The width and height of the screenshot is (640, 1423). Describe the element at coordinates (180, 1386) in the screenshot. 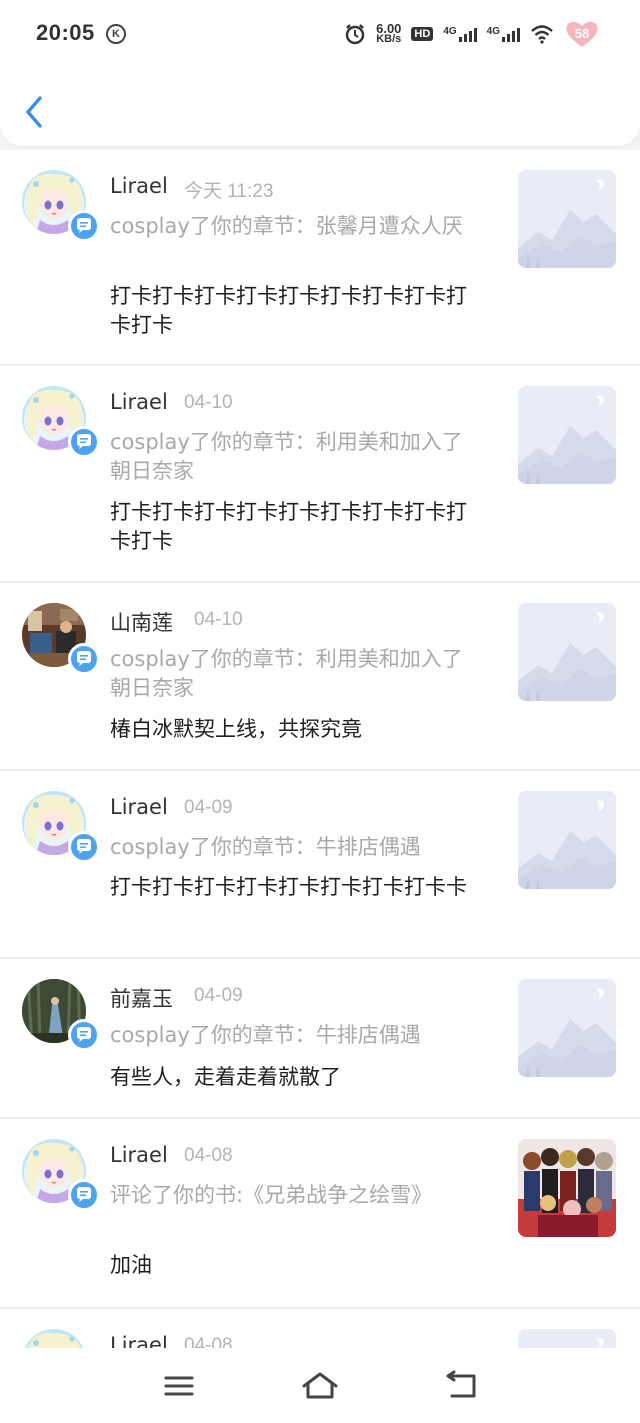

I see `menu-icon` at that location.